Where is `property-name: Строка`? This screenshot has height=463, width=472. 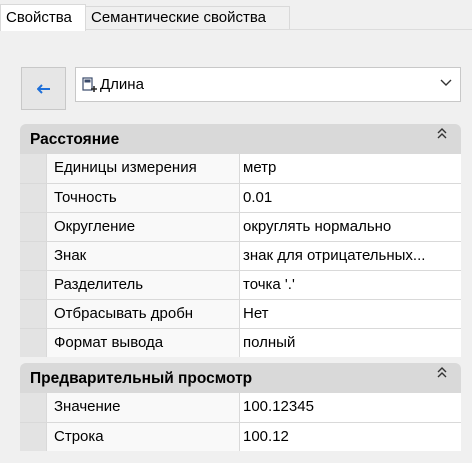 property-name: Строка is located at coordinates (142, 437).